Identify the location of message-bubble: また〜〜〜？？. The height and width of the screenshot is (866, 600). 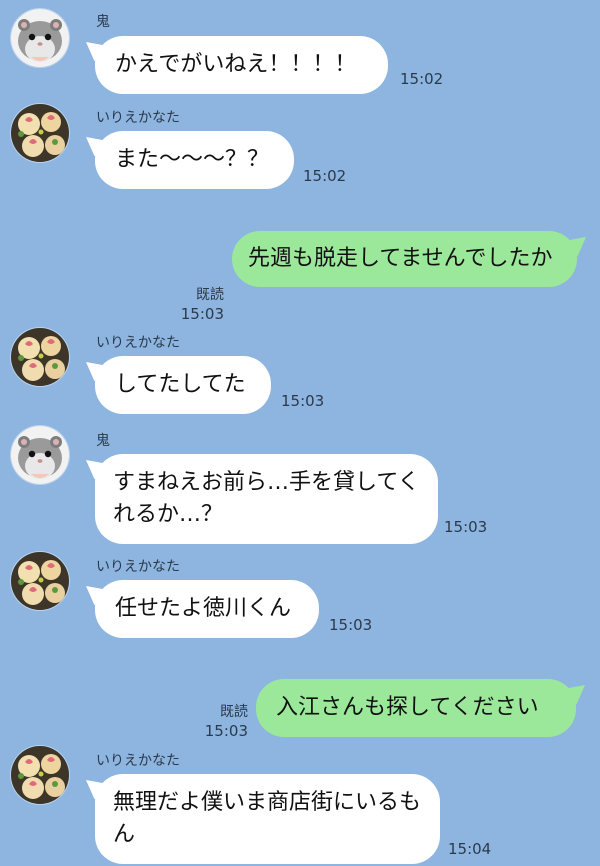
(194, 160).